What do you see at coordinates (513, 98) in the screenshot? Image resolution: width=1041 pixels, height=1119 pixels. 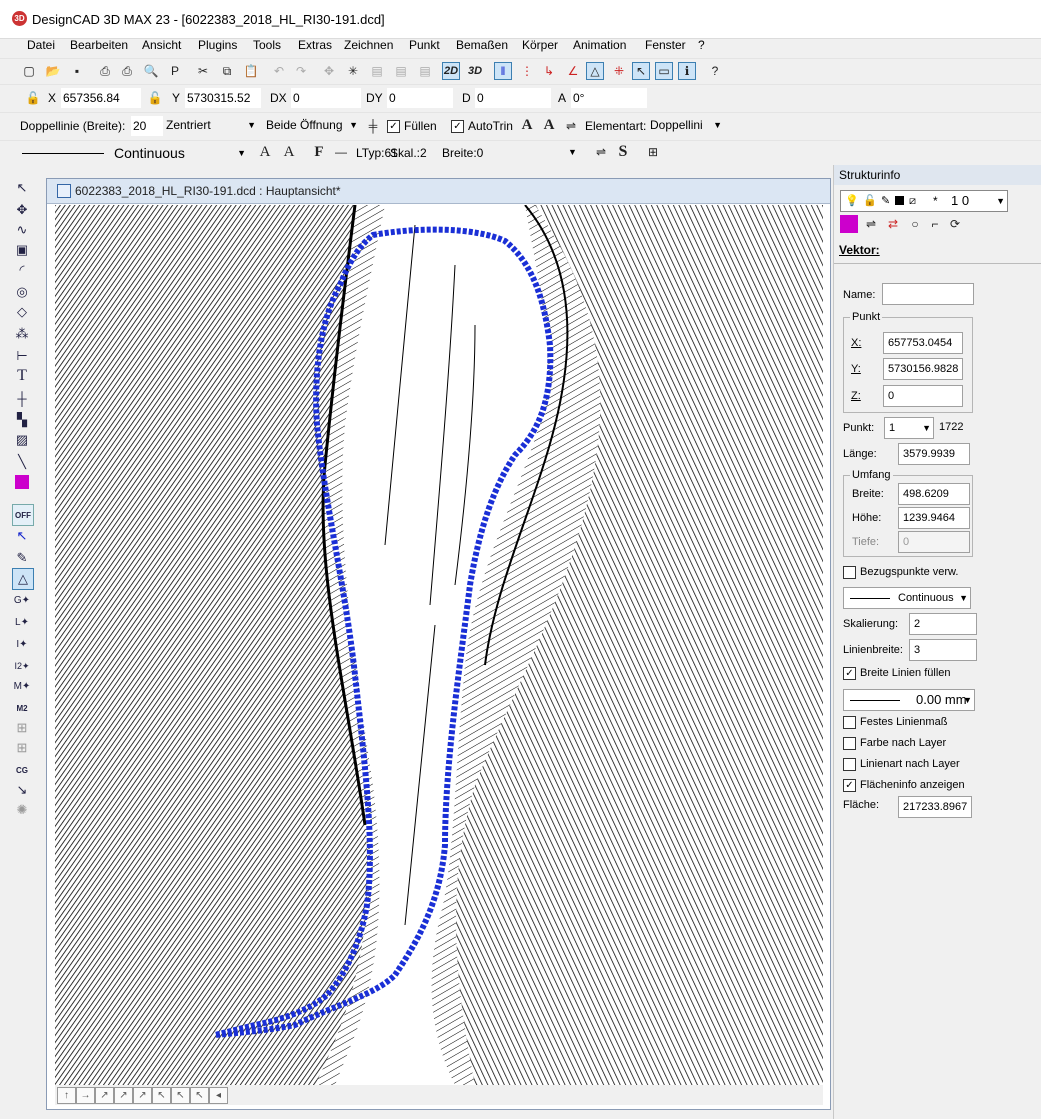 I see `coord-d-field: 0` at bounding box center [513, 98].